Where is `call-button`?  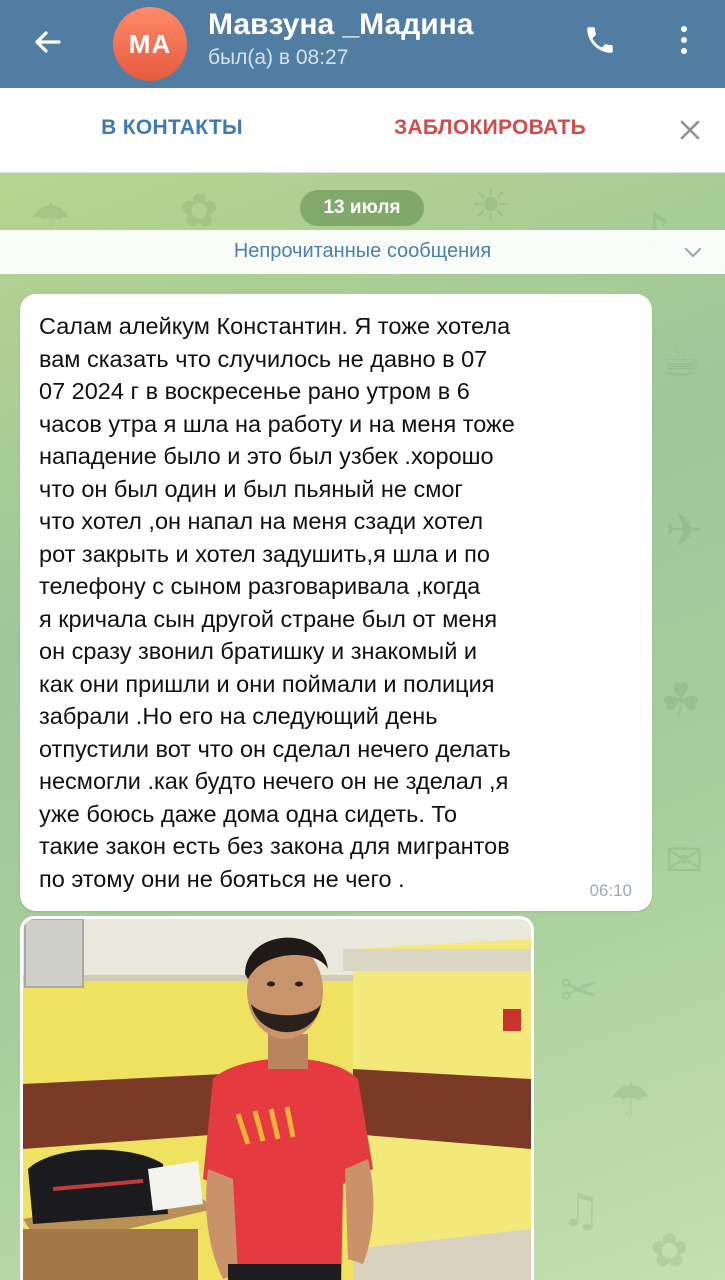
call-button is located at coordinates (600, 40).